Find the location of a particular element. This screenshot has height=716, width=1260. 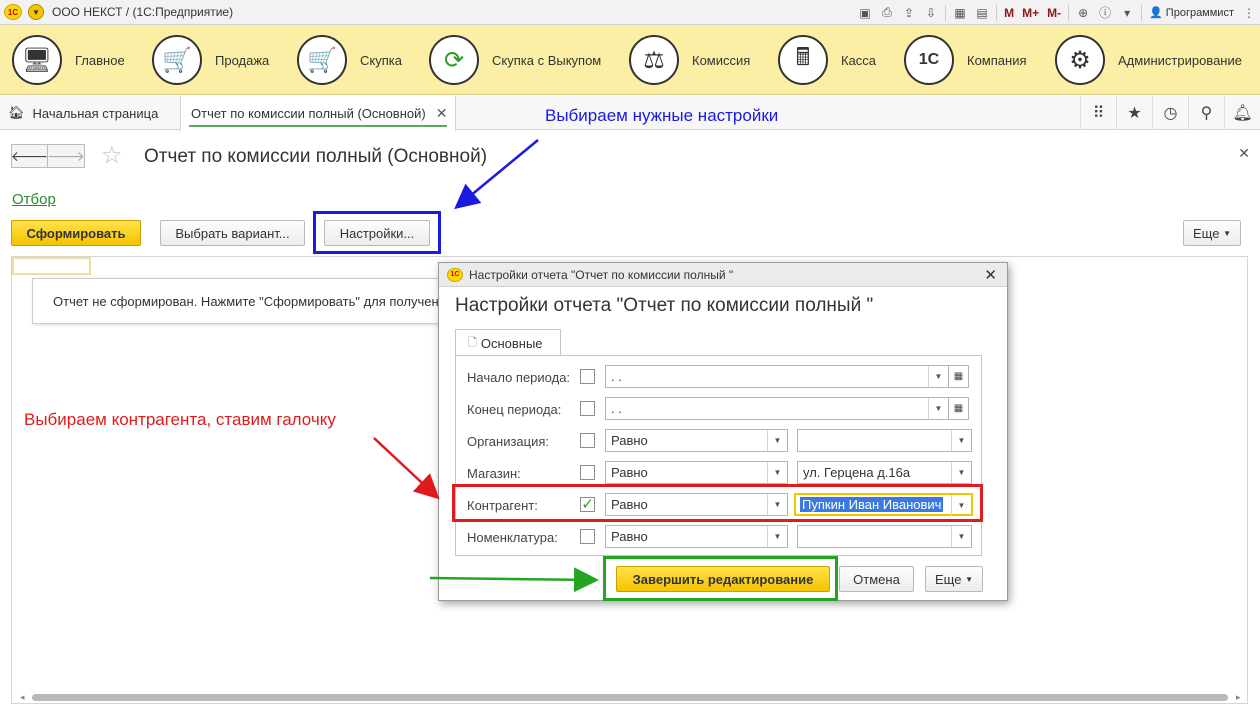

zoom-icon: ⊕ is located at coordinates (1083, 13).